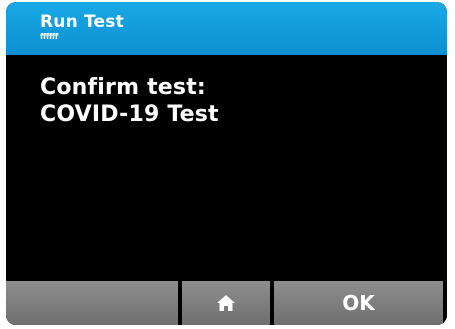 The height and width of the screenshot is (329, 455). I want to click on softkey-bar: OK, so click(226, 303).